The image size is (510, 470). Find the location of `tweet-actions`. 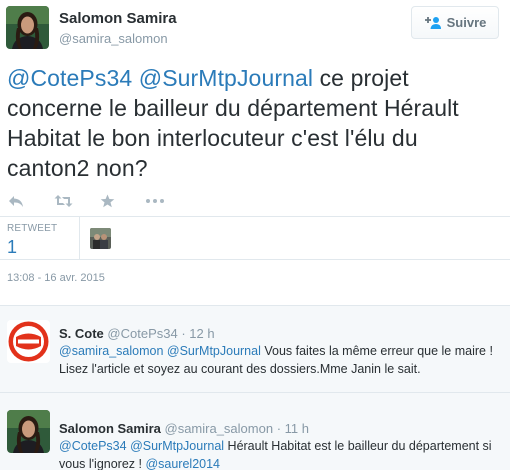

tweet-actions is located at coordinates (100, 201).